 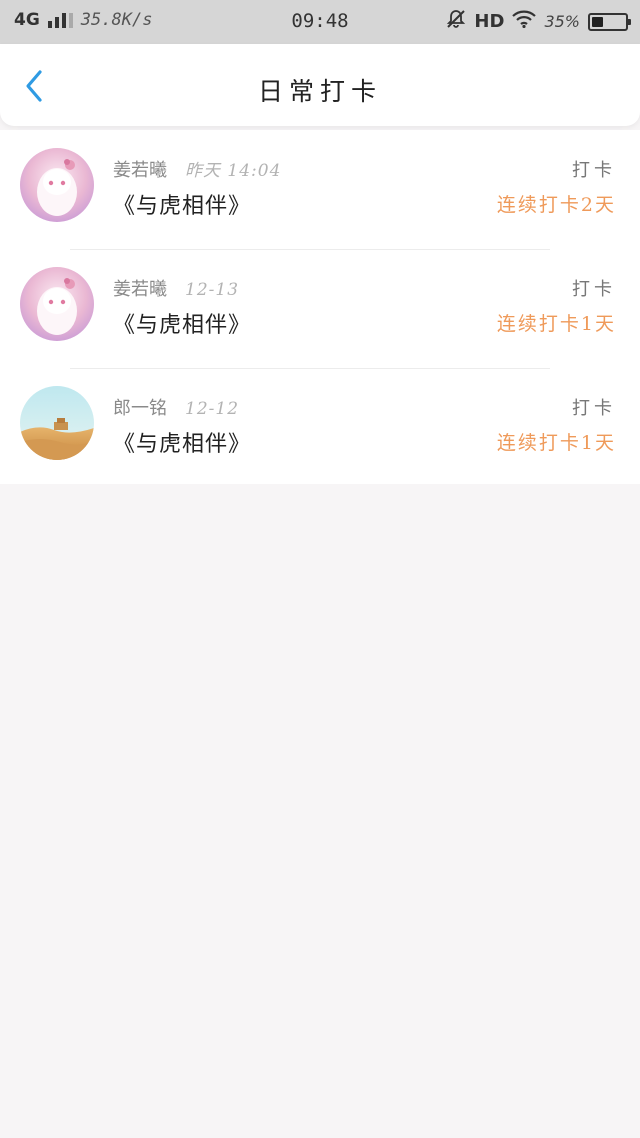 I want to click on nav-bar: 日常打卡, so click(x=320, y=85).